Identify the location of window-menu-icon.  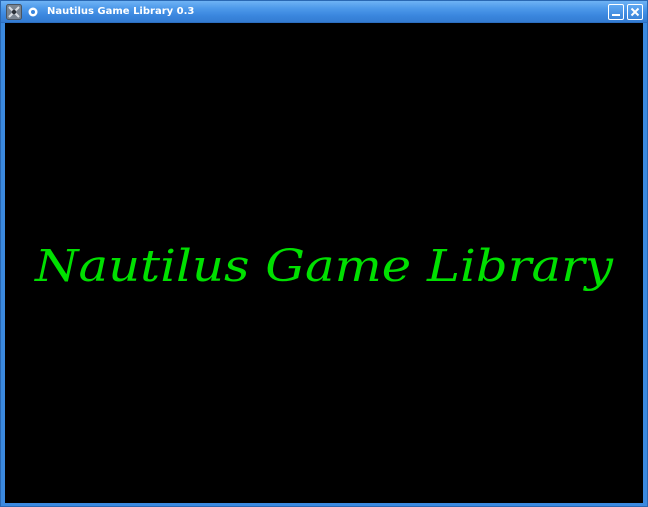
(33, 12).